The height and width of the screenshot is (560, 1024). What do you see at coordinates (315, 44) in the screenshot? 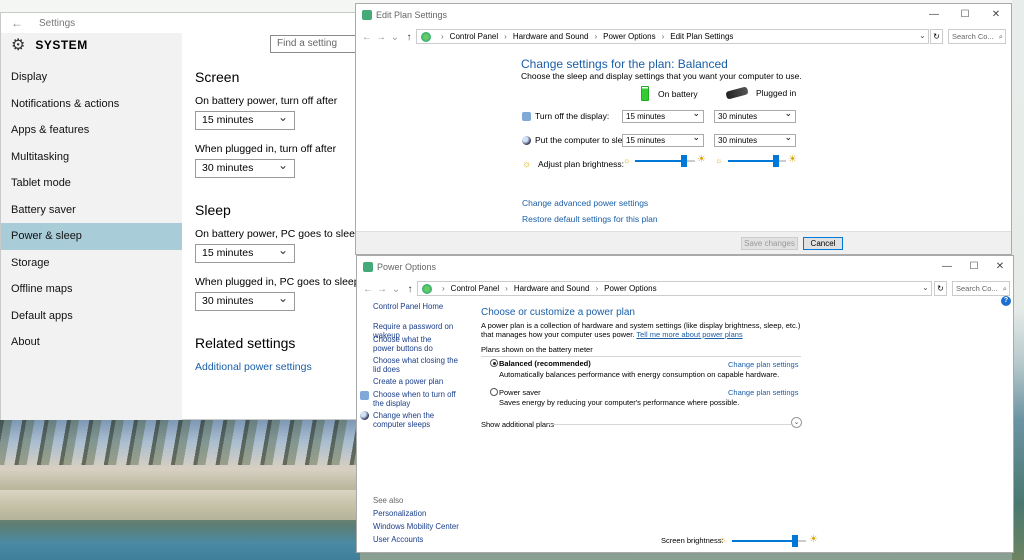
I see `find-setting-input: Find a setting` at bounding box center [315, 44].